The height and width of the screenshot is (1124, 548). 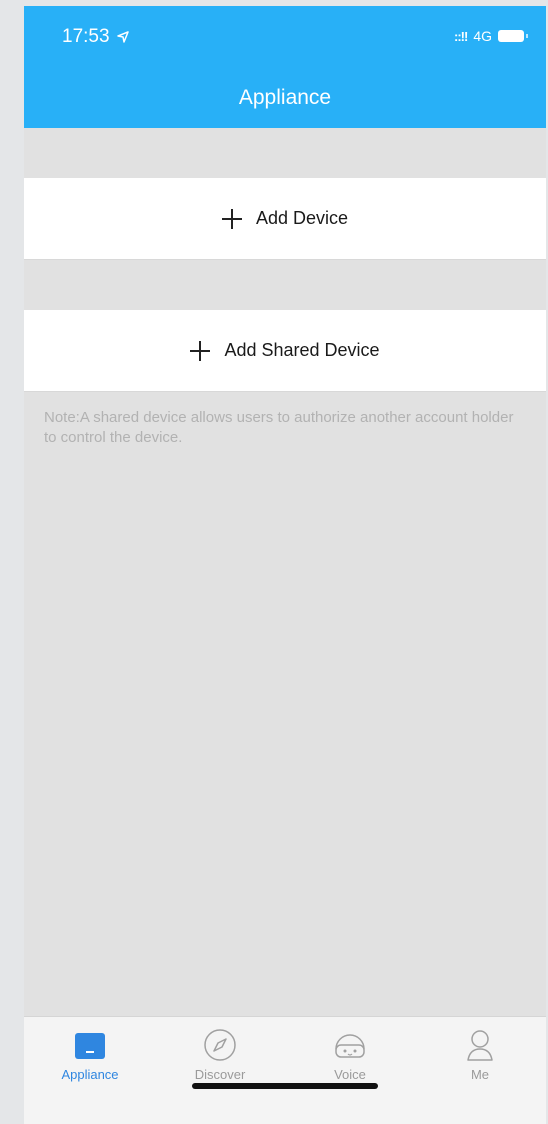 I want to click on network-label: 4G, so click(x=482, y=36).